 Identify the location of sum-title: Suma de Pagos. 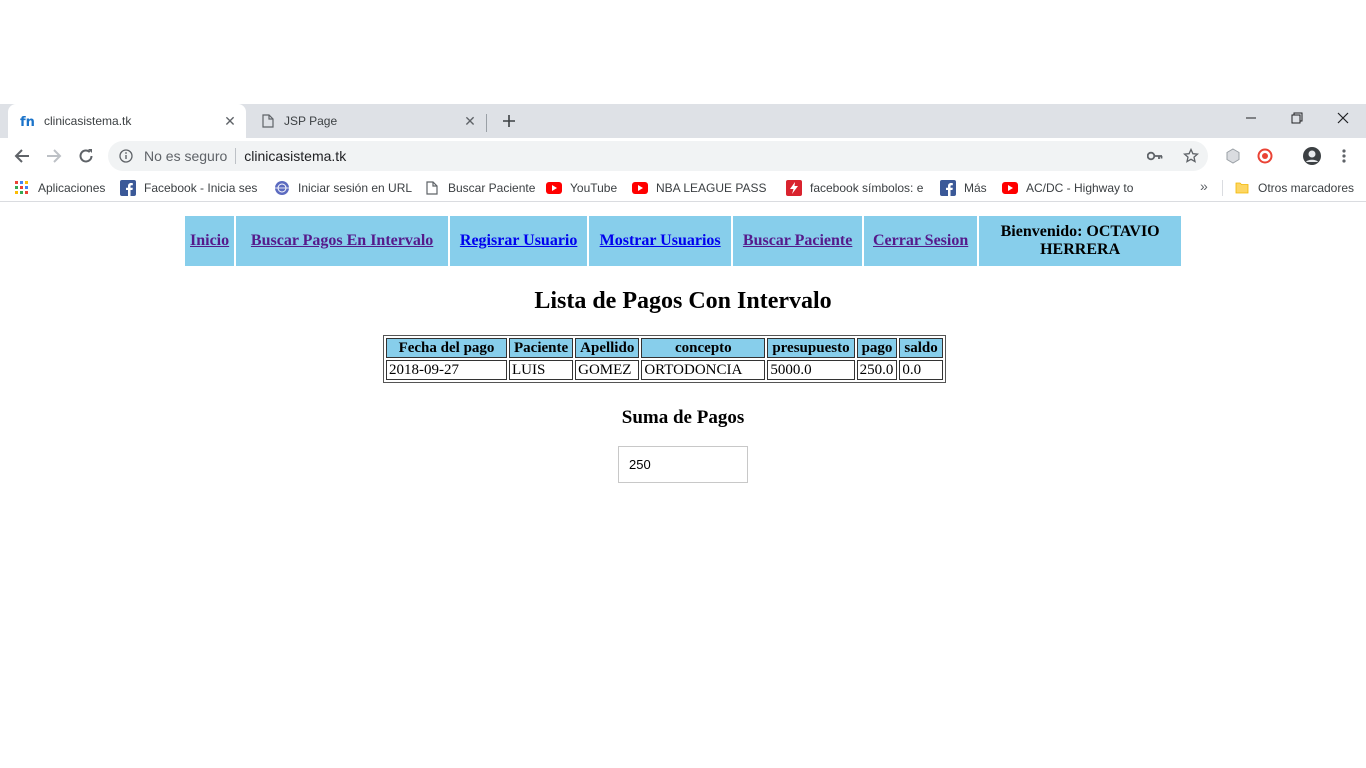
(683, 417).